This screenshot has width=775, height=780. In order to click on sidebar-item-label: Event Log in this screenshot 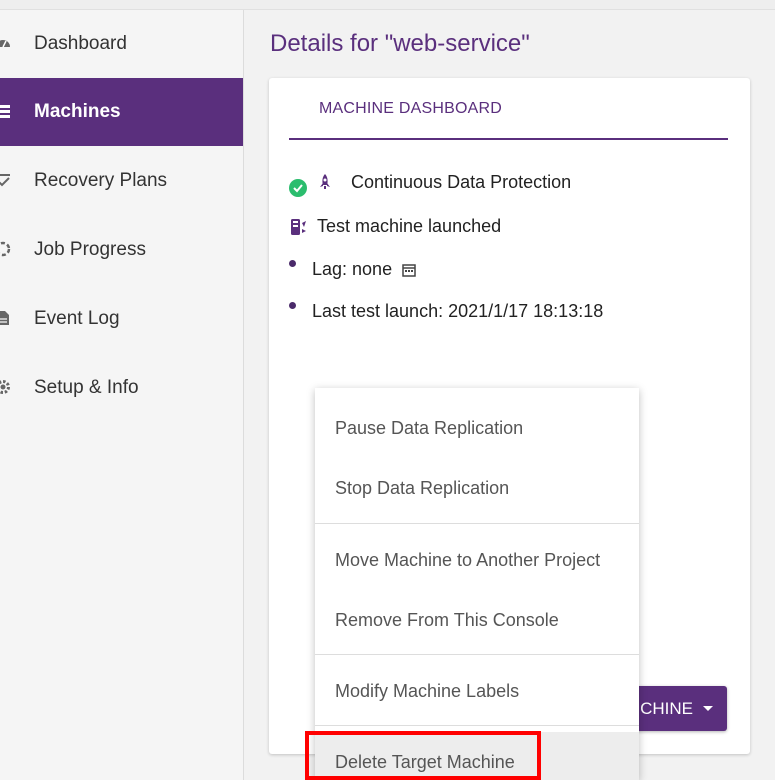, I will do `click(77, 318)`.